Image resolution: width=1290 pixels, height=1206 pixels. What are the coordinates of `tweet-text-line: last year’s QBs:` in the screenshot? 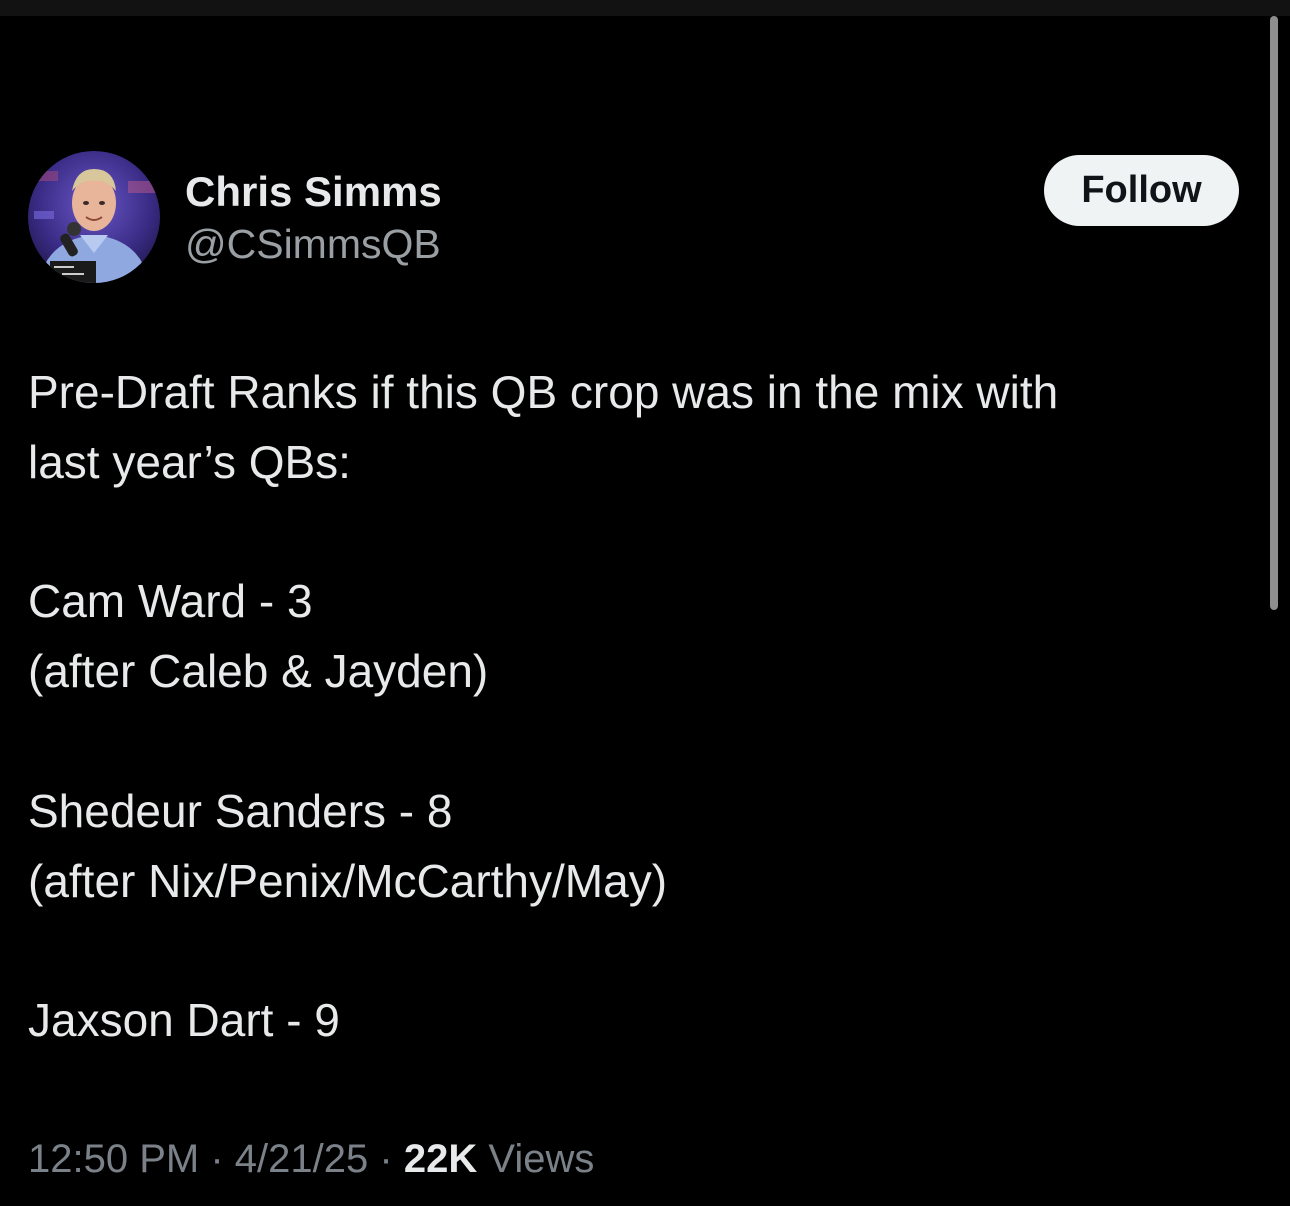 It's located at (189, 462).